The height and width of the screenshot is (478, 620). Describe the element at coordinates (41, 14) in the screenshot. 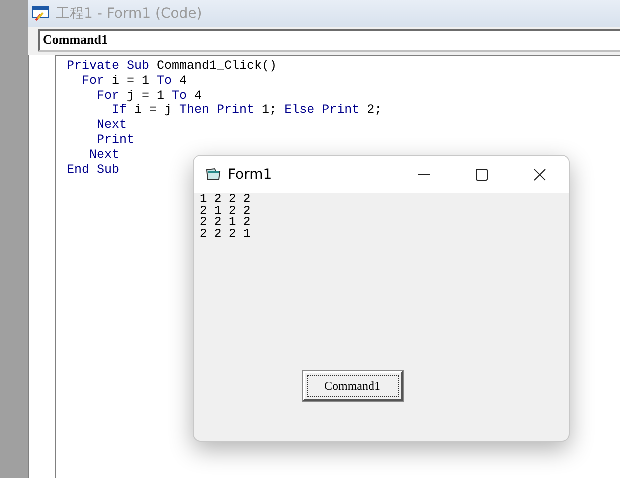

I see `code-window-icon` at that location.